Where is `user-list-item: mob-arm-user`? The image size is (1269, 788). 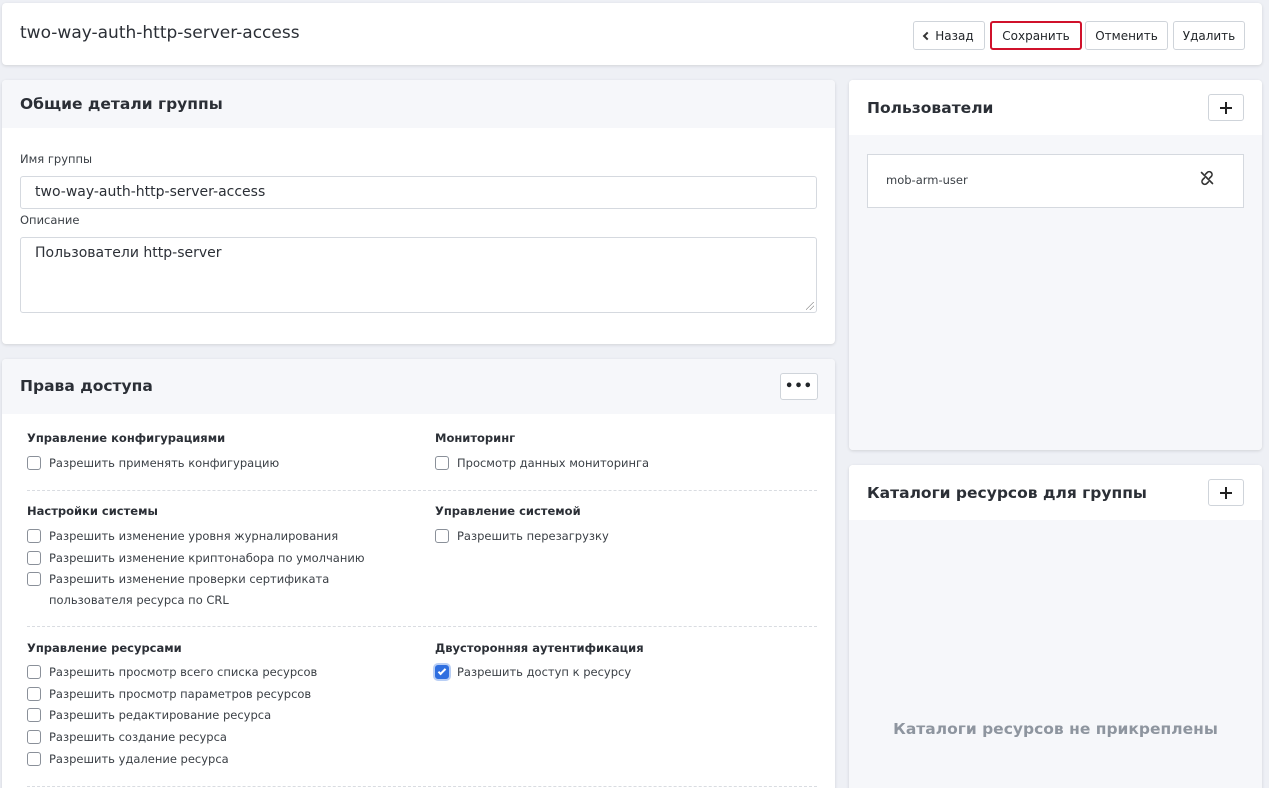 user-list-item: mob-arm-user is located at coordinates (1055, 181).